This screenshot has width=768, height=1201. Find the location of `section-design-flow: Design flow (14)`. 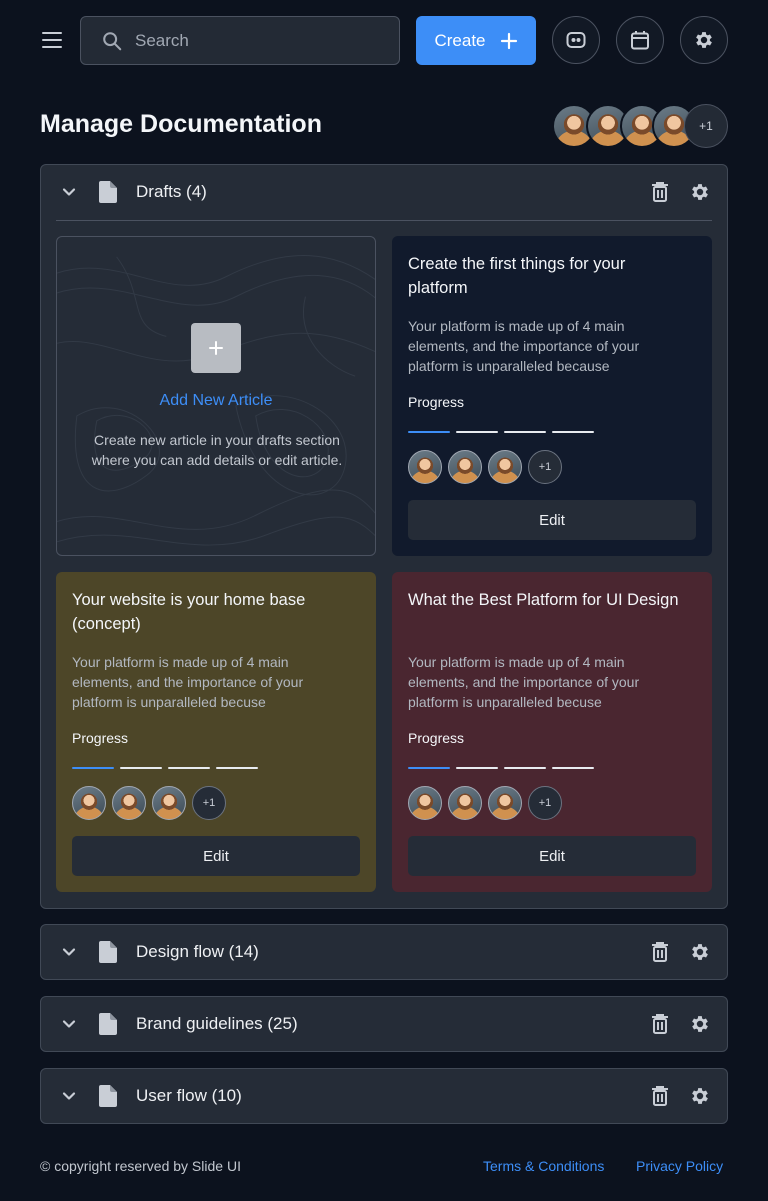

section-design-flow: Design flow (14) is located at coordinates (384, 952).